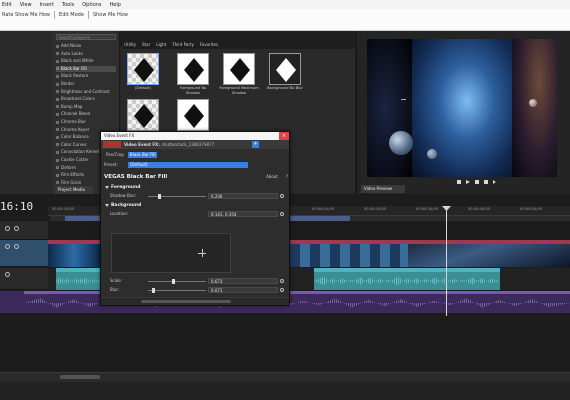 The image size is (570, 400). Describe the element at coordinates (468, 182) in the screenshot. I see `play-icon` at that location.